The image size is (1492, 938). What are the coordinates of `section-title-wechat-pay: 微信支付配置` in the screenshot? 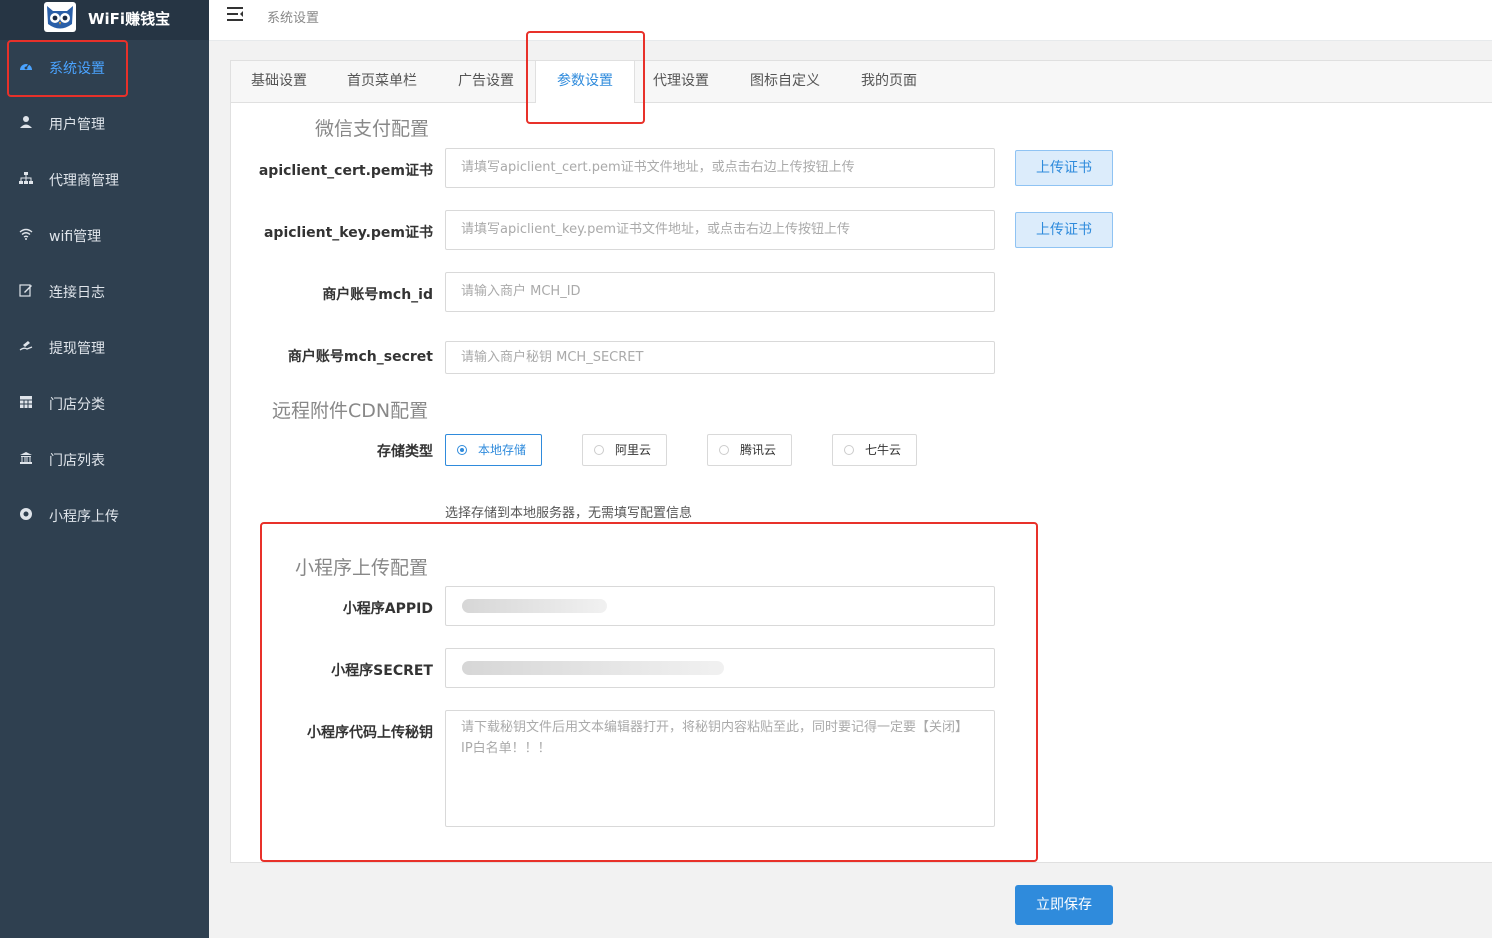 It's located at (372, 129).